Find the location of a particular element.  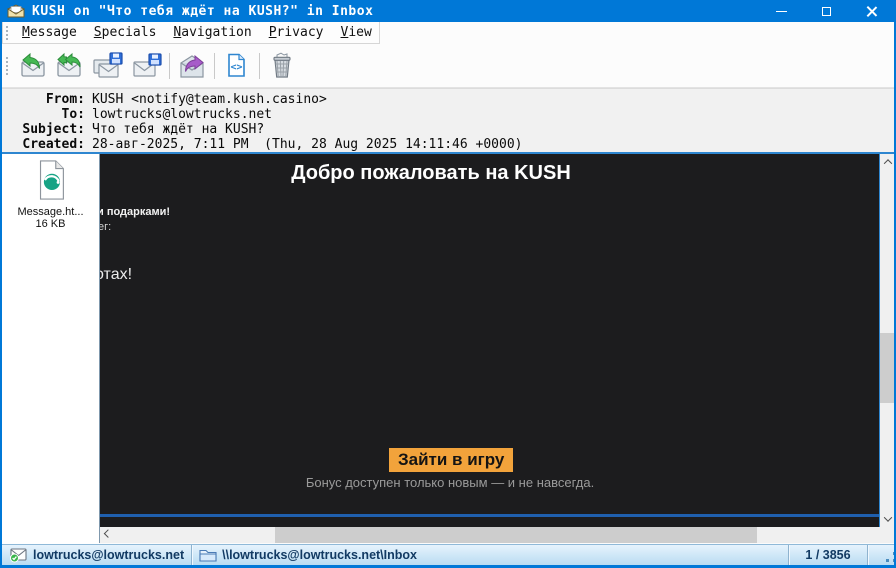

scroll-left-button is located at coordinates (108, 535).